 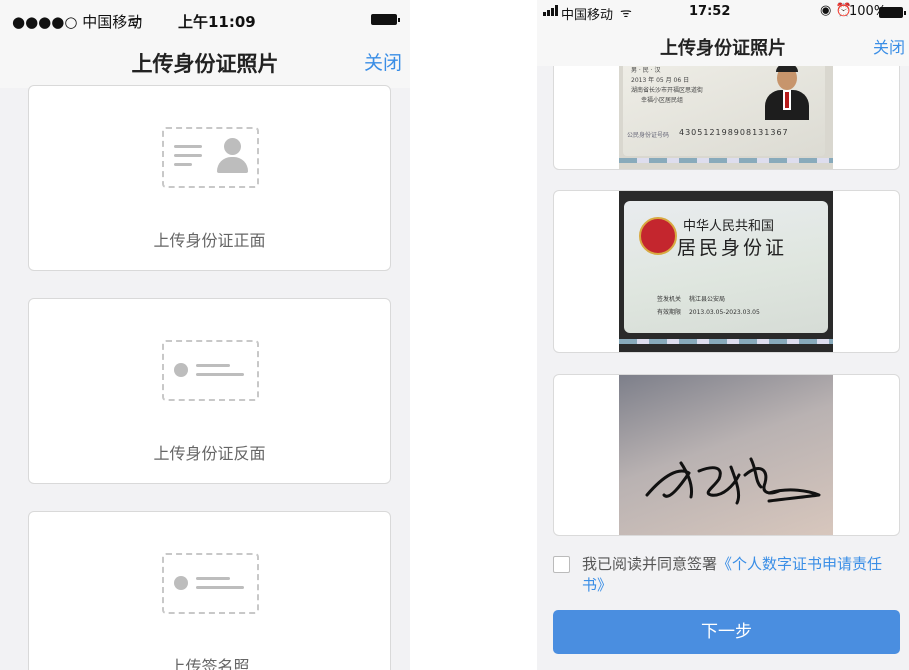 What do you see at coordinates (726, 632) in the screenshot?
I see `next-step-button: 下一步` at bounding box center [726, 632].